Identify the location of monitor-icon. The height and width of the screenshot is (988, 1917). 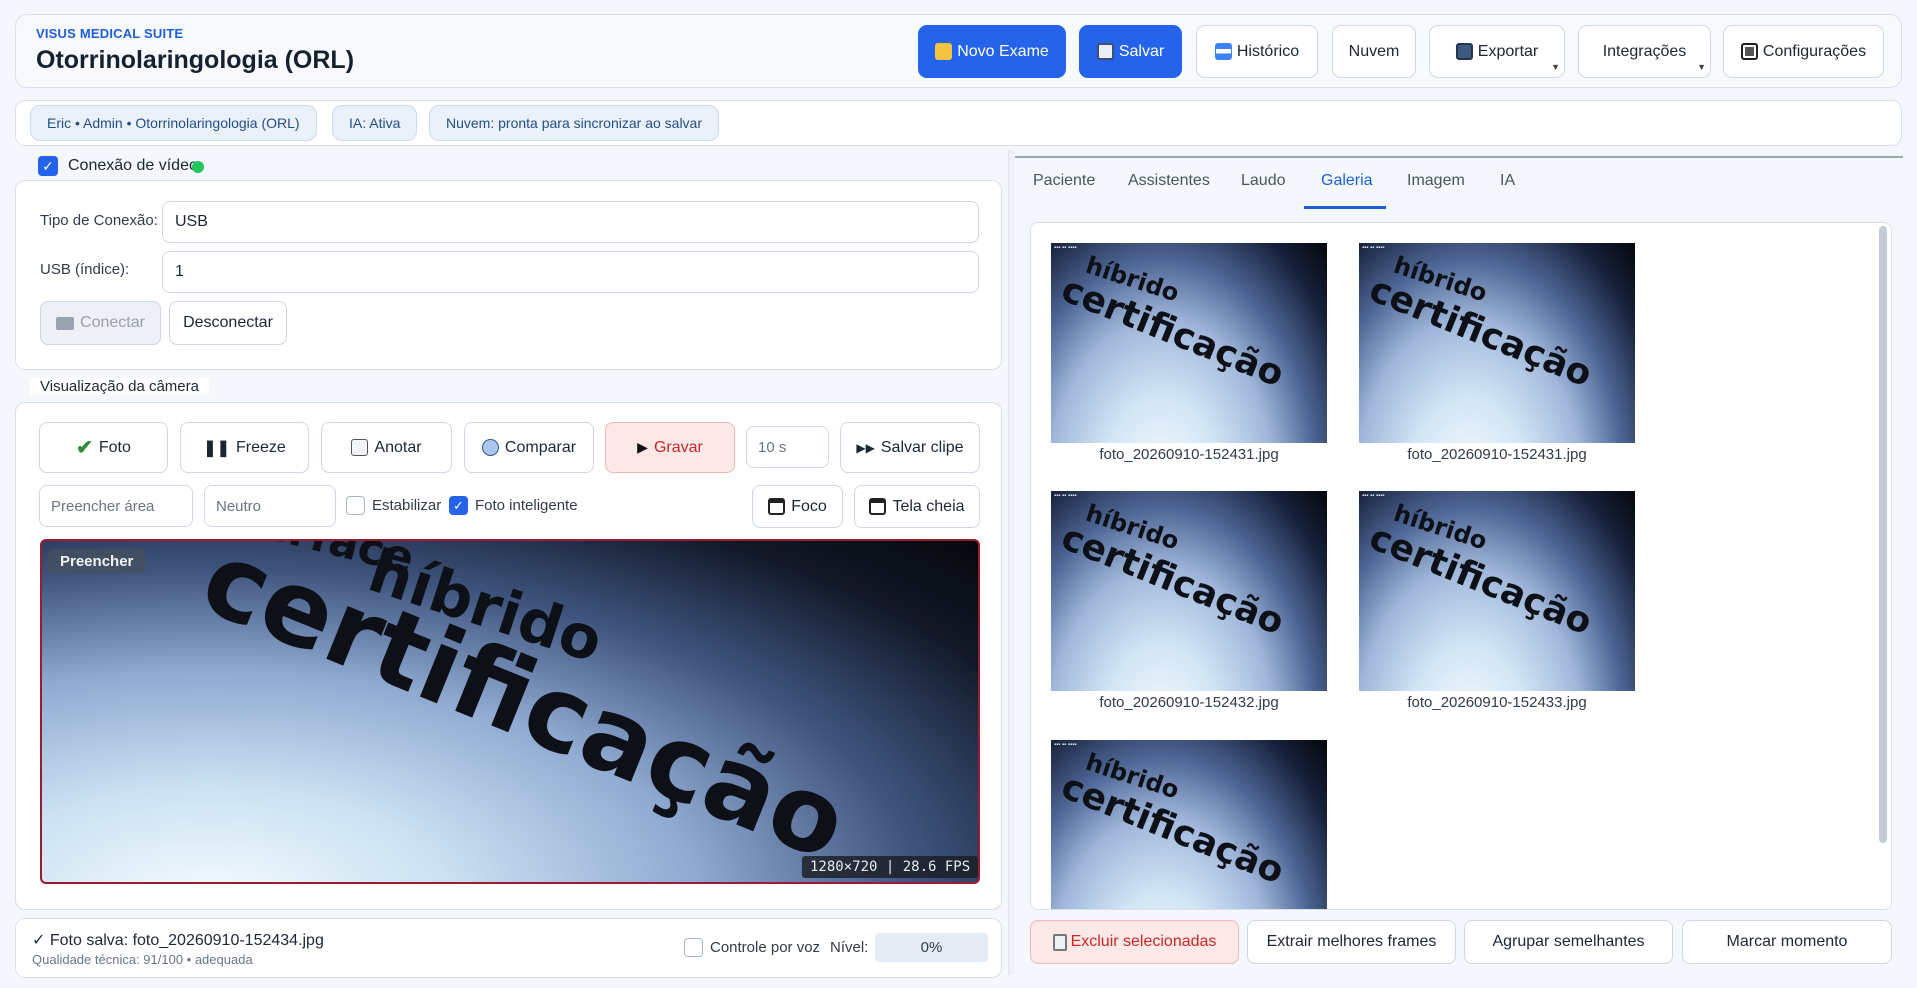
(65, 323).